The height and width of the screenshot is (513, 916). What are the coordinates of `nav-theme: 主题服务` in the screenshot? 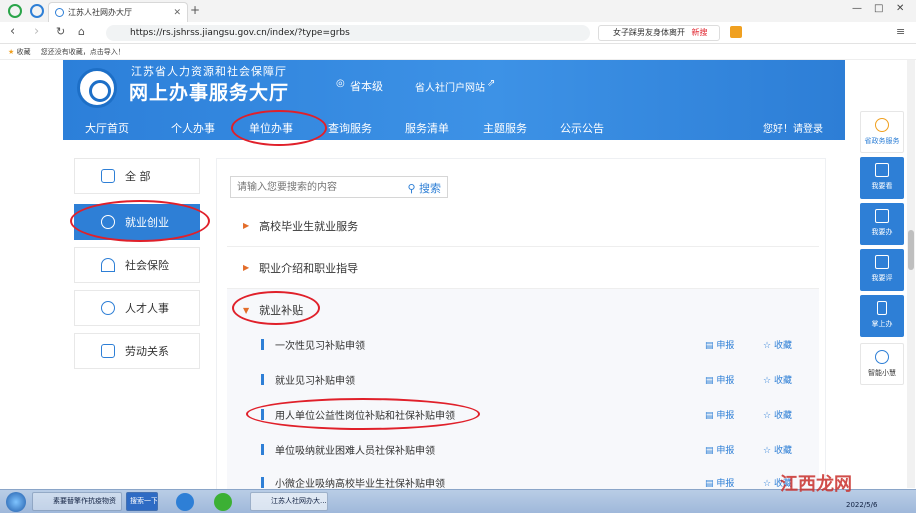 It's located at (505, 128).